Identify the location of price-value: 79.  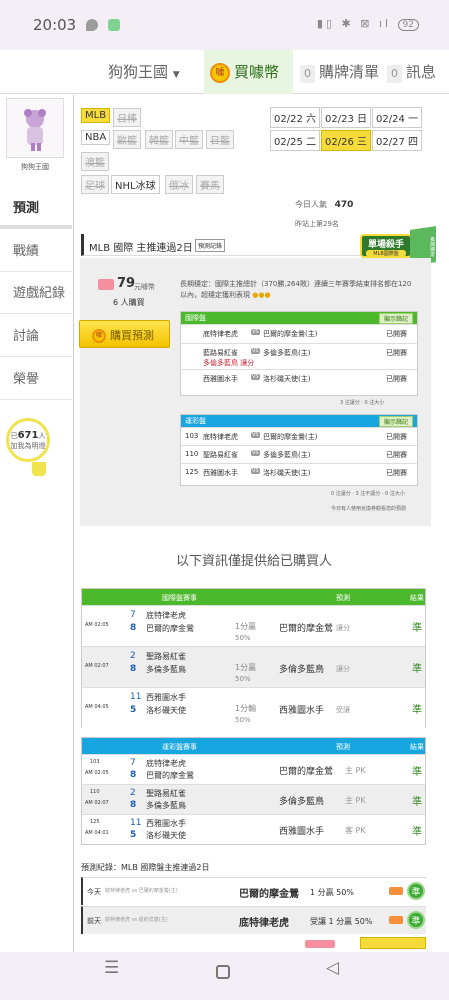
(126, 283).